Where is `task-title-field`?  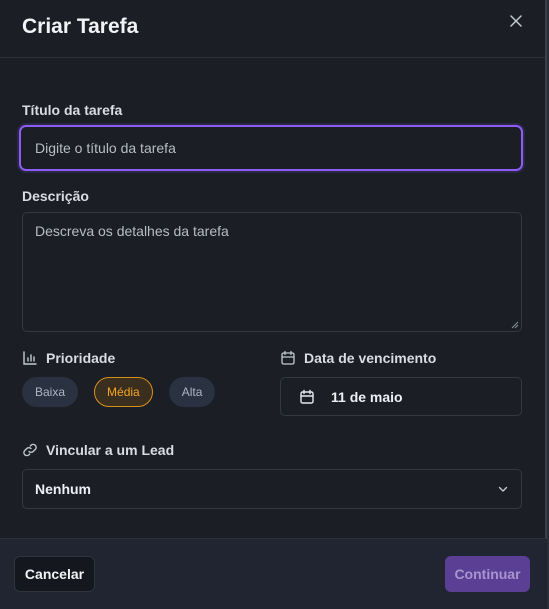
task-title-field is located at coordinates (271, 148).